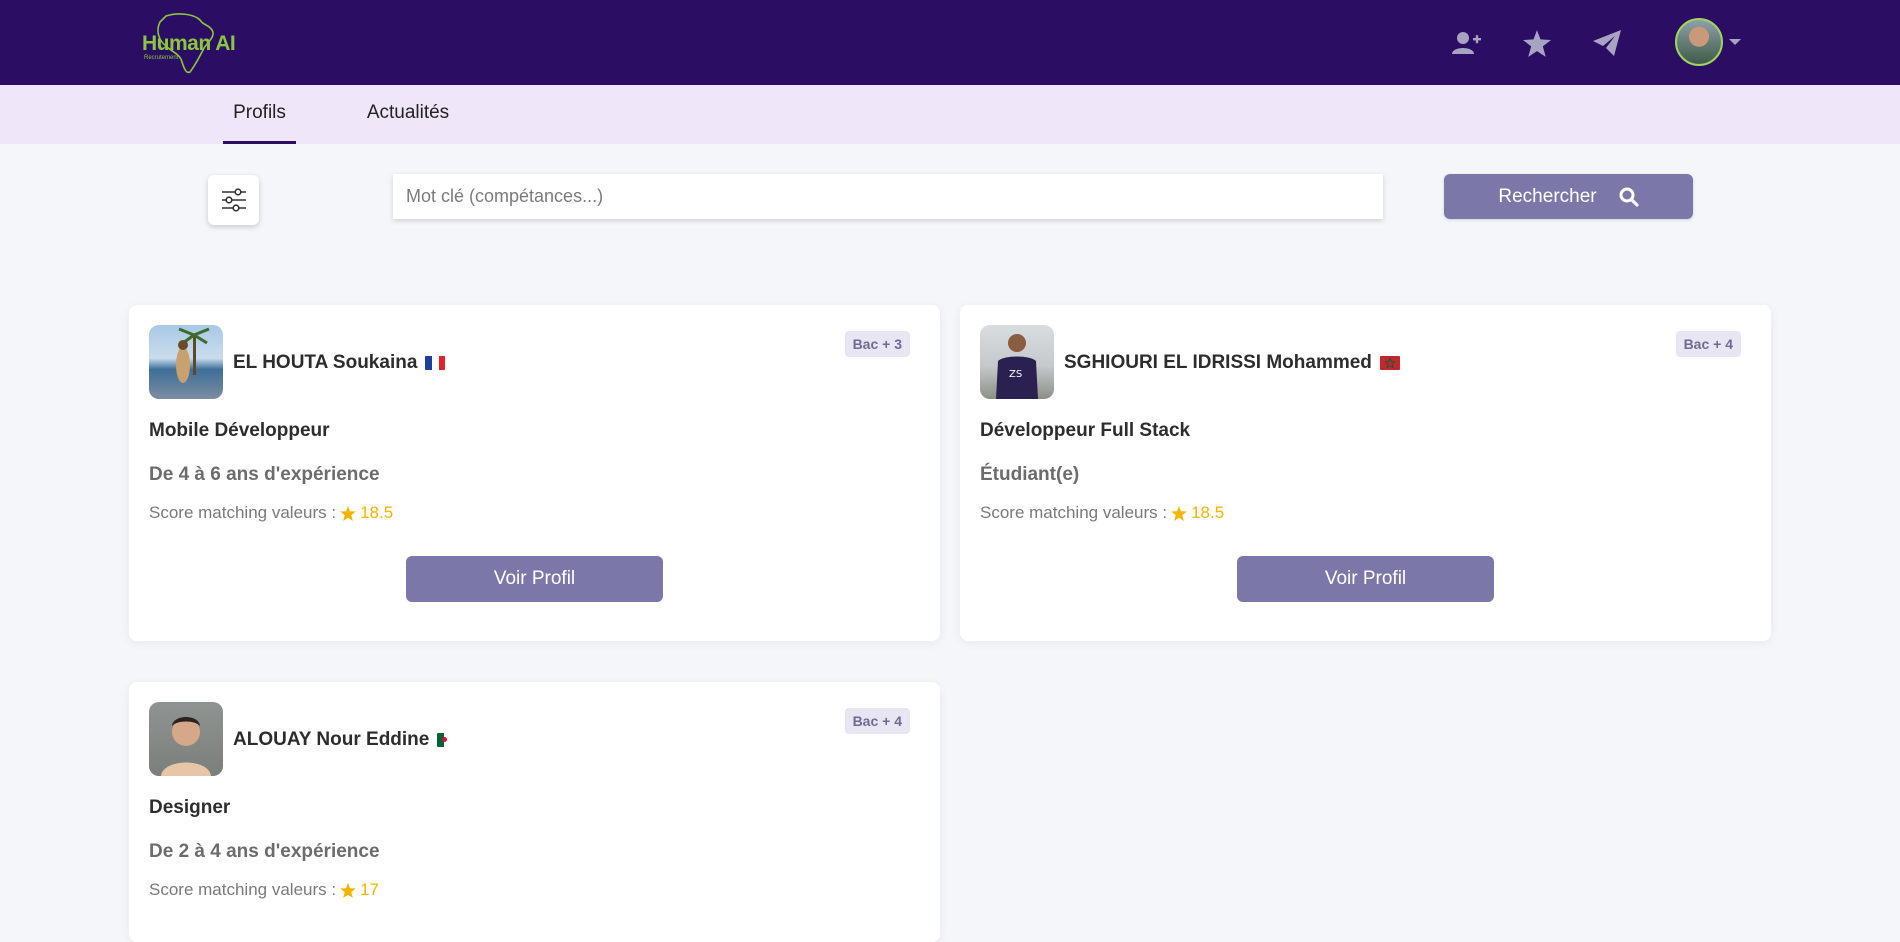 The height and width of the screenshot is (942, 1900). What do you see at coordinates (435, 363) in the screenshot?
I see `france-flag-icon` at bounding box center [435, 363].